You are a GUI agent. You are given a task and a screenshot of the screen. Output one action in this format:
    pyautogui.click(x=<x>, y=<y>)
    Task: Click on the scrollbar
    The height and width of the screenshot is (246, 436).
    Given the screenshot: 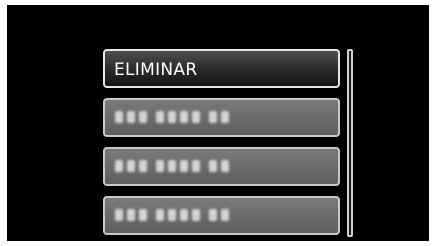 What is the action you would take?
    pyautogui.click(x=350, y=143)
    